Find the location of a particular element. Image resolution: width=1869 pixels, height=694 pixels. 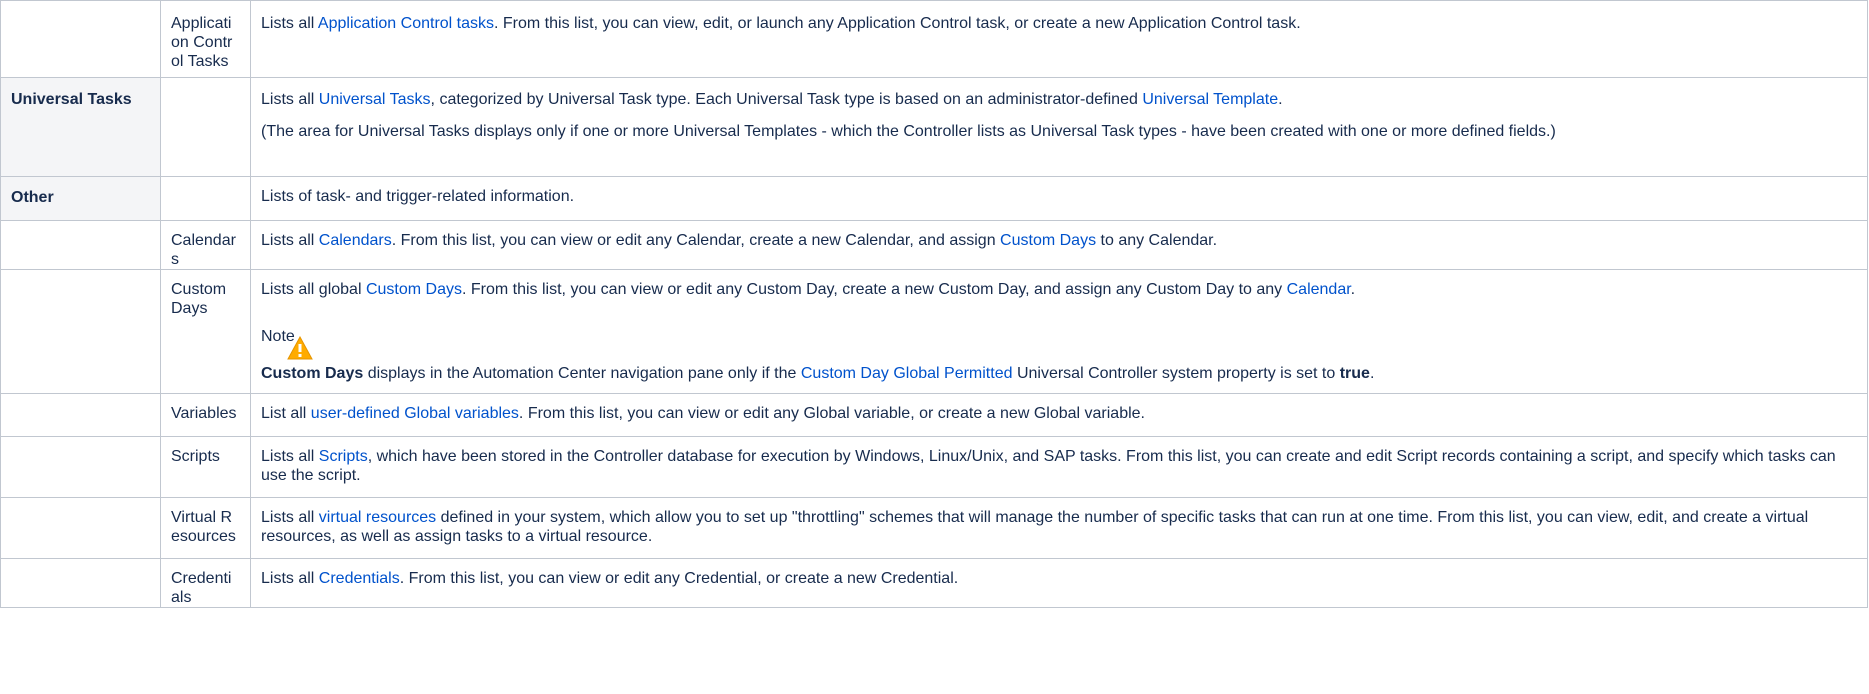

credentials-link: Credentials is located at coordinates (359, 578).